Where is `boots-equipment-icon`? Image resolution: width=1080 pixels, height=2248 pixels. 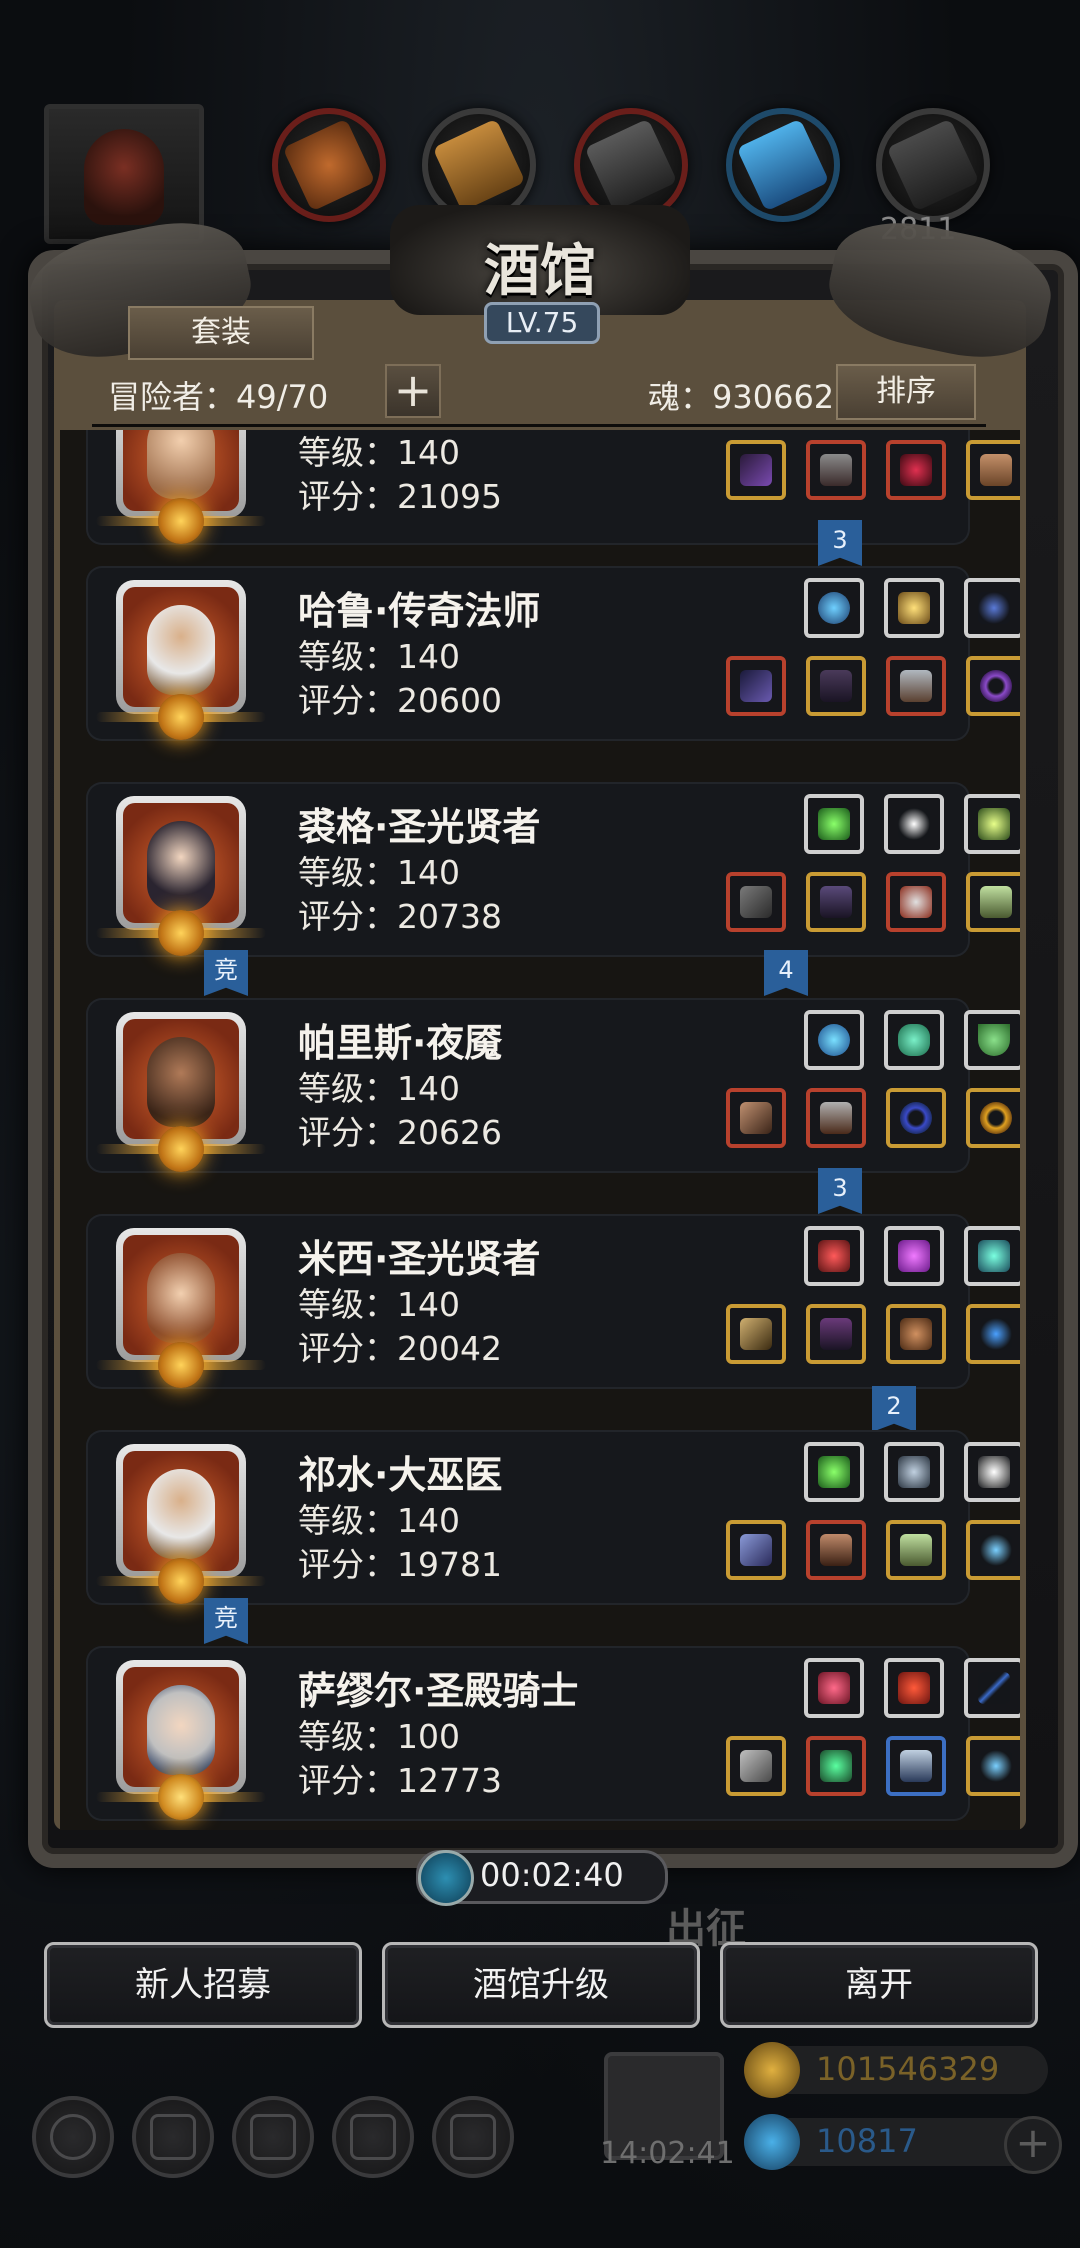 boots-equipment-icon is located at coordinates (993, 470).